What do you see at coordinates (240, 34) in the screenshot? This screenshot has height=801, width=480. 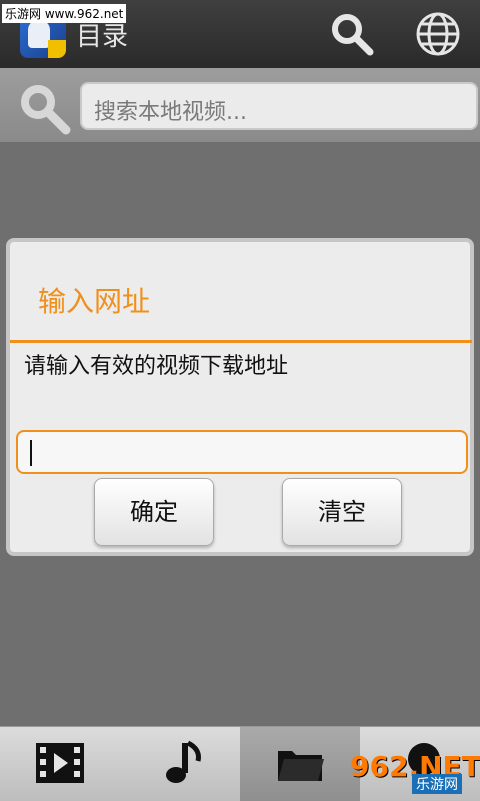 I see `top-app-bar: 目录 乐游网 www.962.net` at bounding box center [240, 34].